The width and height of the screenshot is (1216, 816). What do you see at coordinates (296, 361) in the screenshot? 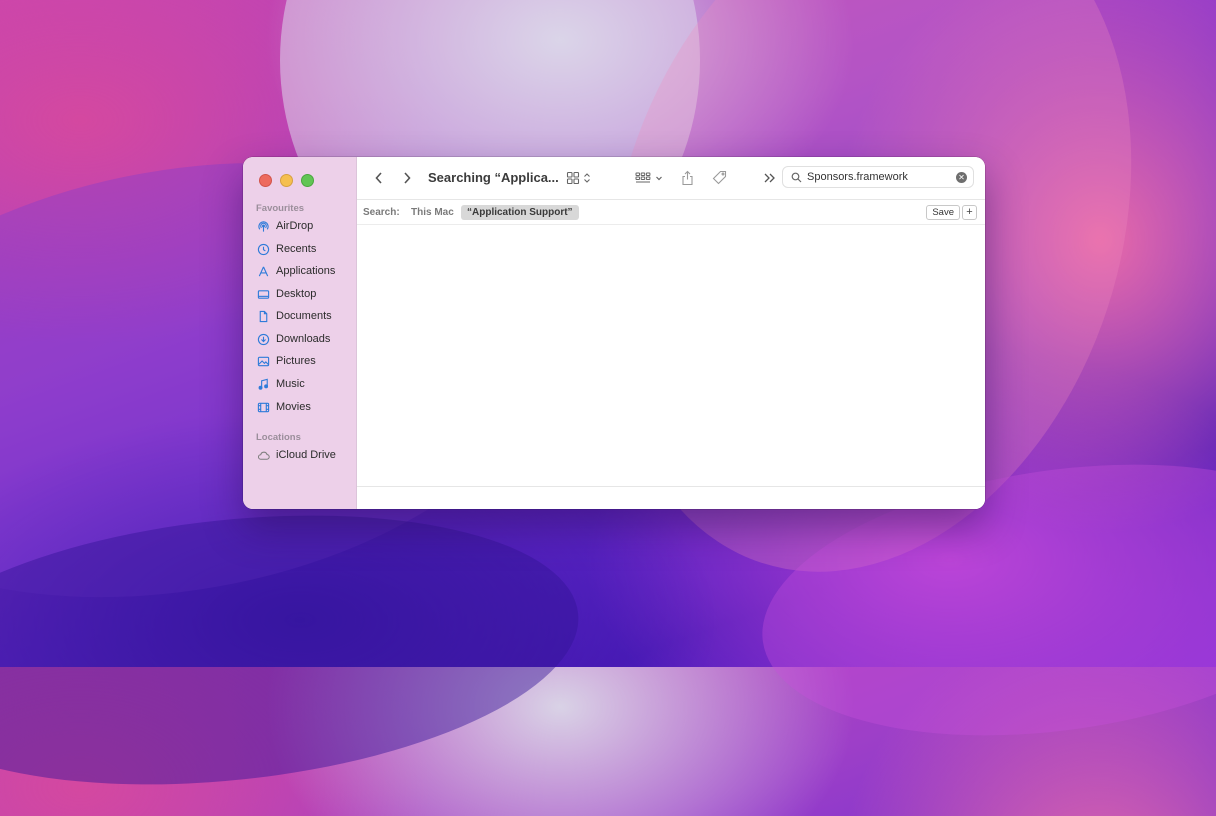
I see `sidebar-item-label: Pictures` at bounding box center [296, 361].